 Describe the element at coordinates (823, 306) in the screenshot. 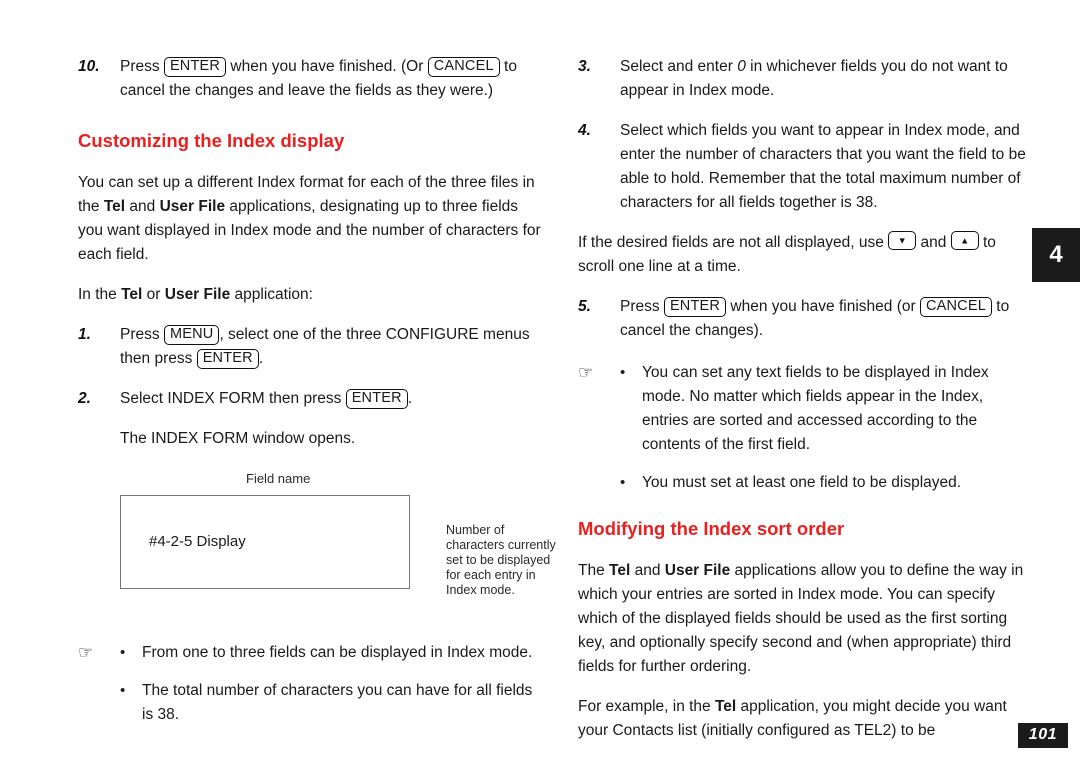

I see `step-5-text-b: when you have finished (or` at that location.